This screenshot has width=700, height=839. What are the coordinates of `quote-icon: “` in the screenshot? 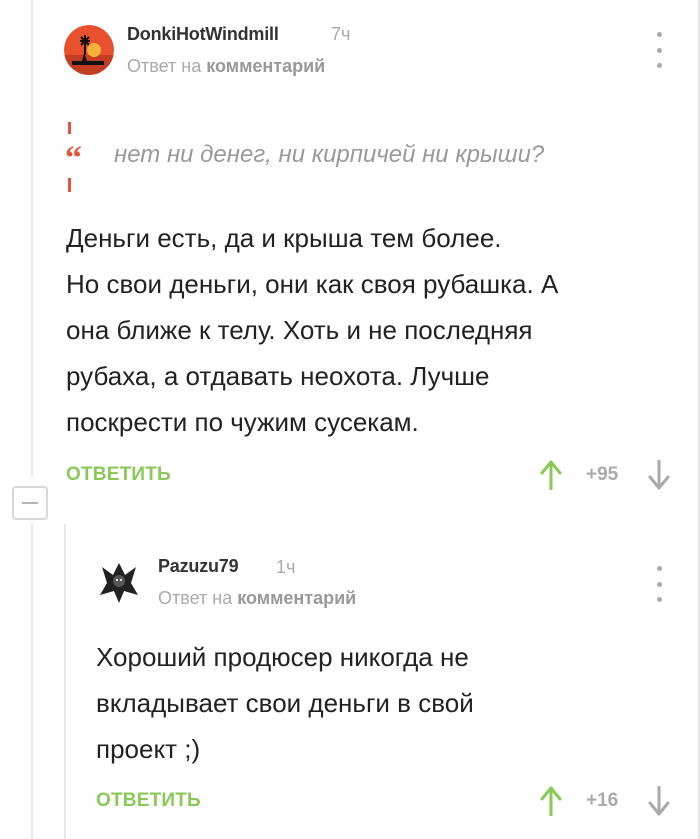 It's located at (73, 157).